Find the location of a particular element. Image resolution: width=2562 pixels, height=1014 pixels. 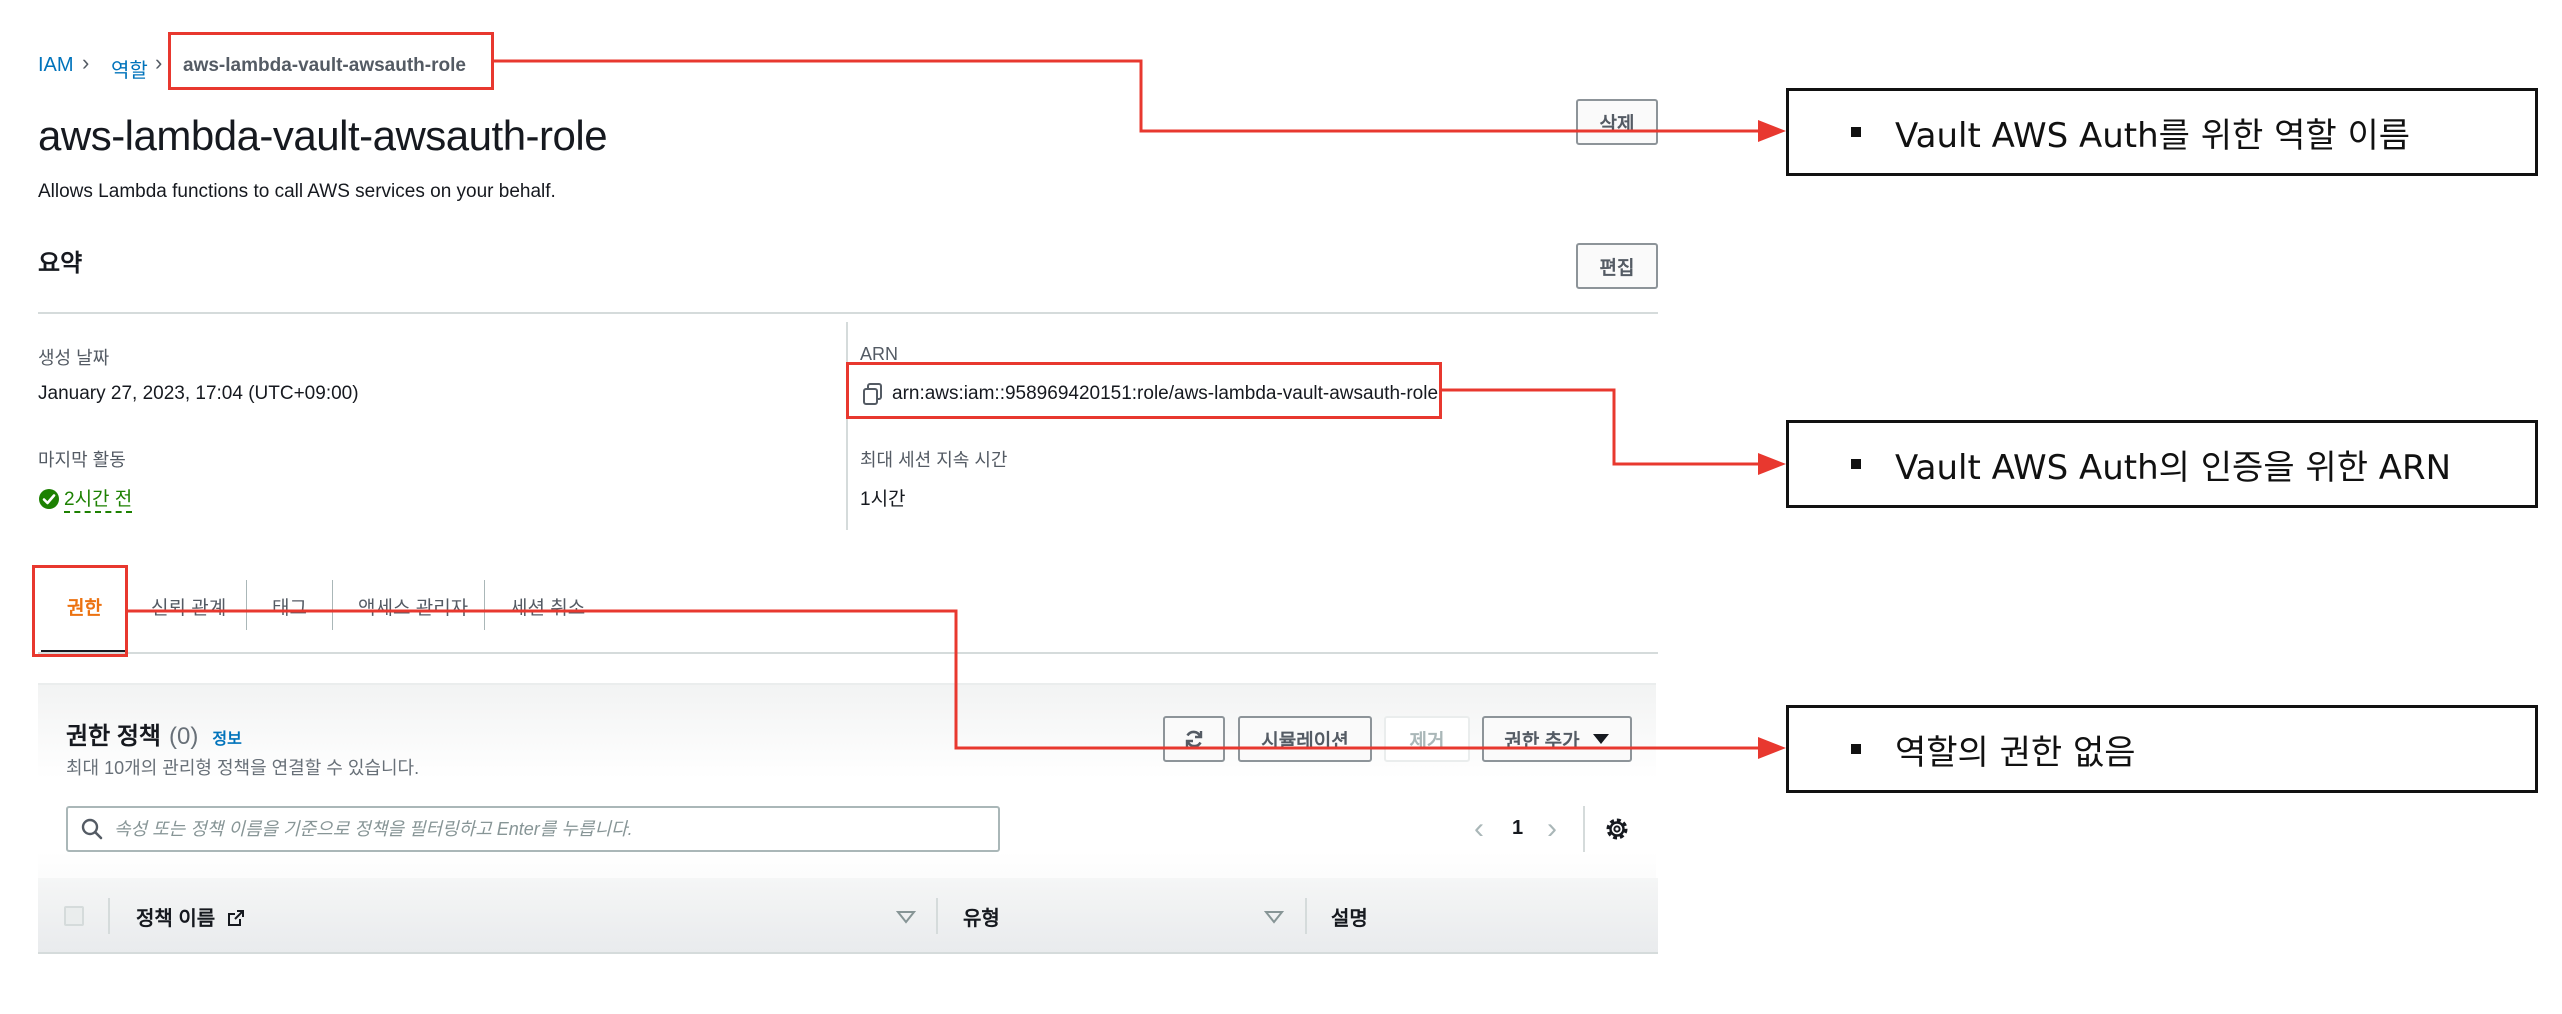

annotation-highlight-arn is located at coordinates (1144, 390).